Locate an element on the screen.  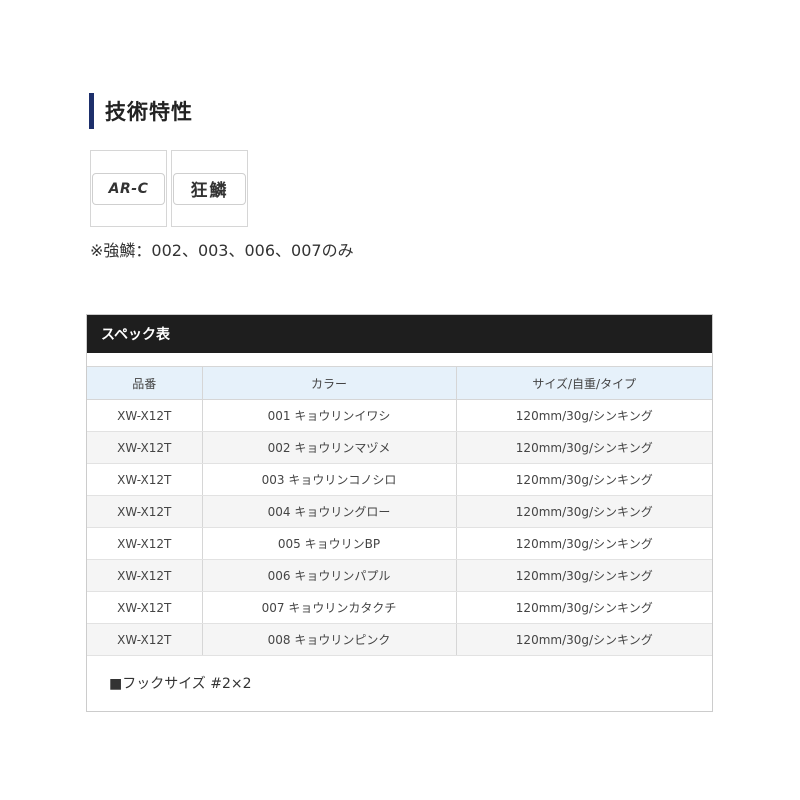
cell-color: 001 キョウリンイワシ is located at coordinates (329, 415).